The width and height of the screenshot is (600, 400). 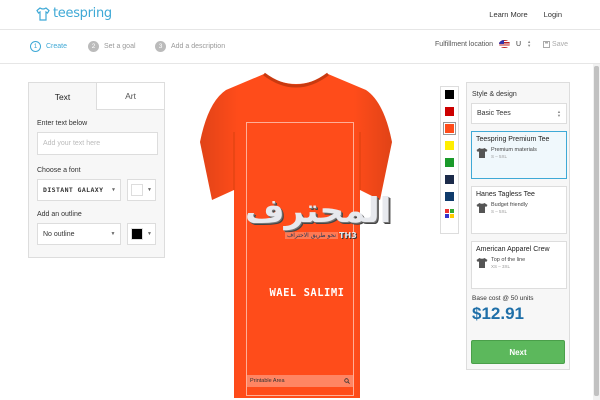 I want to click on us-flag-icon, so click(x=504, y=44).